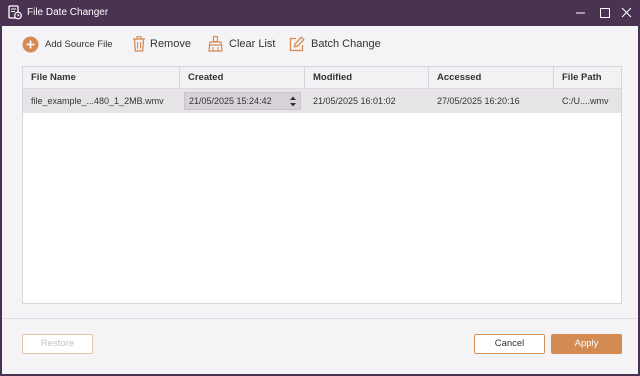 The height and width of the screenshot is (376, 640). I want to click on created-date-picker: 21/05/2025 15:24:42, so click(242, 101).